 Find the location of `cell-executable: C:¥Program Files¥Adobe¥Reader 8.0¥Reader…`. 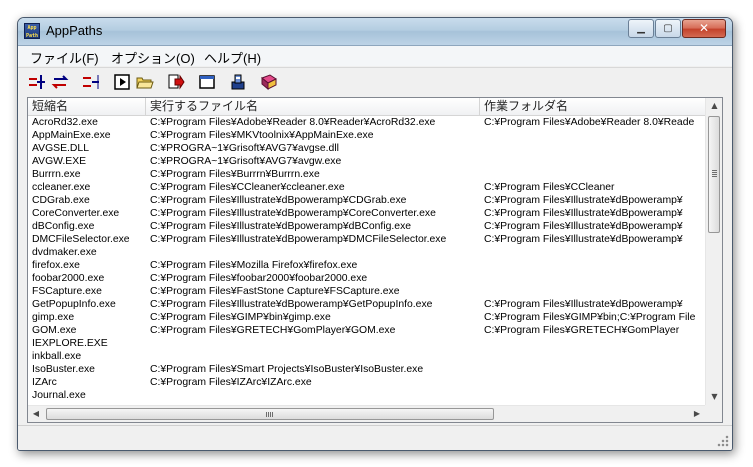

cell-executable: C:¥Program Files¥Adobe¥Reader 8.0¥Reader… is located at coordinates (293, 122).